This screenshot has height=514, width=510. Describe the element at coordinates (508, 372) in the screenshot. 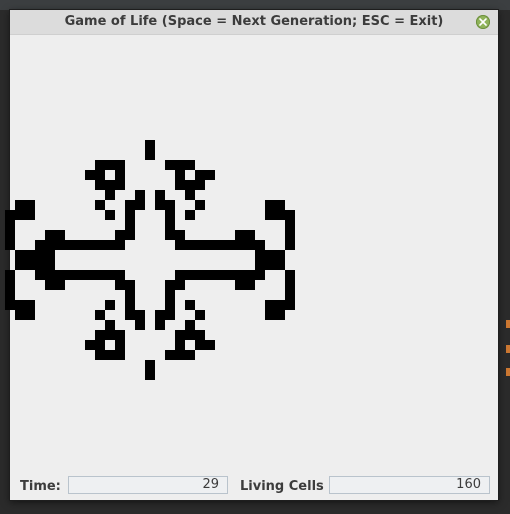

I see `code-fragment` at that location.